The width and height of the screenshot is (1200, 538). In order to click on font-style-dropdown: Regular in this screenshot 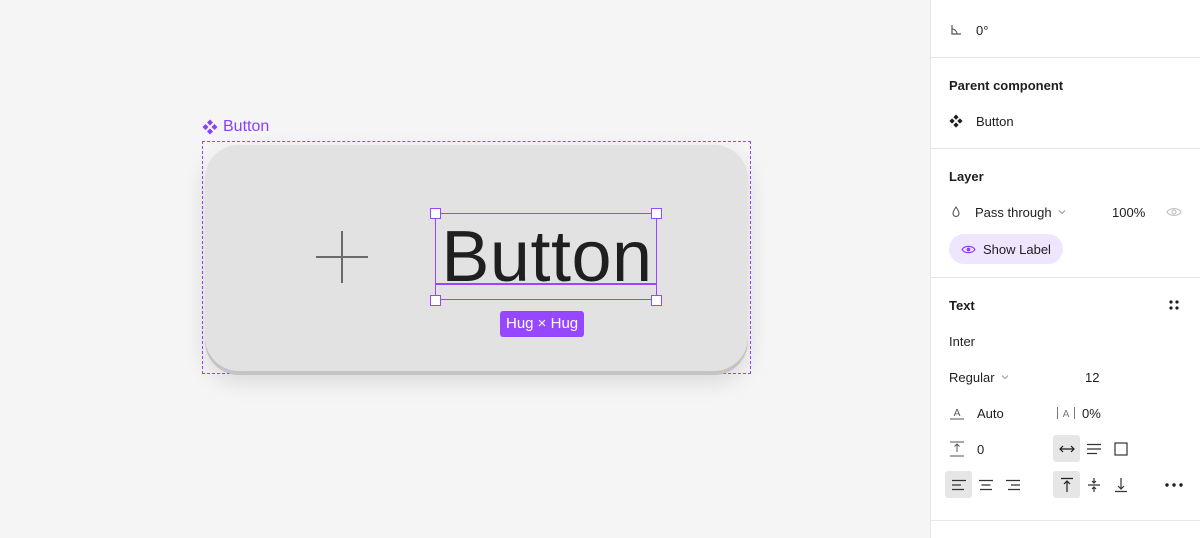, I will do `click(979, 377)`.